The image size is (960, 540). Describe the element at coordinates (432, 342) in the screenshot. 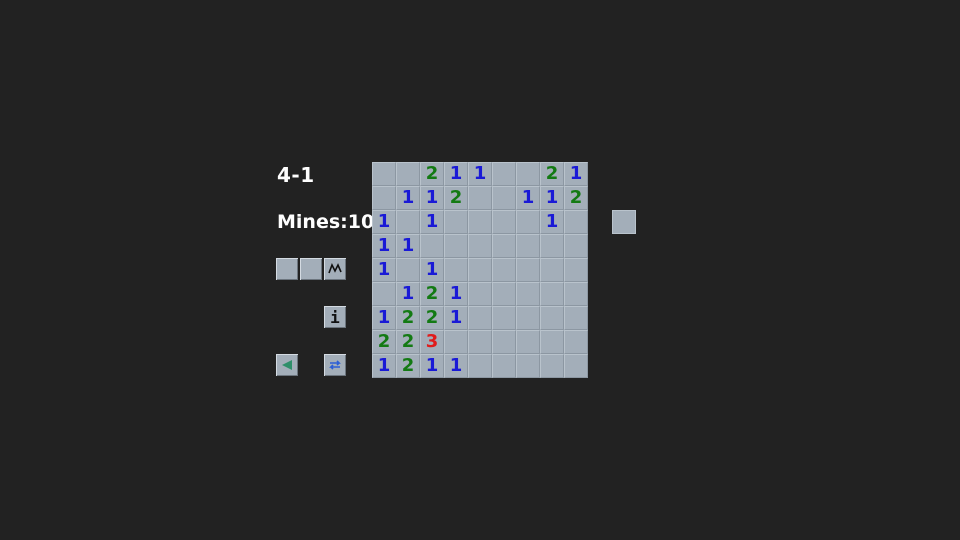

I see `board-cell: 3` at that location.